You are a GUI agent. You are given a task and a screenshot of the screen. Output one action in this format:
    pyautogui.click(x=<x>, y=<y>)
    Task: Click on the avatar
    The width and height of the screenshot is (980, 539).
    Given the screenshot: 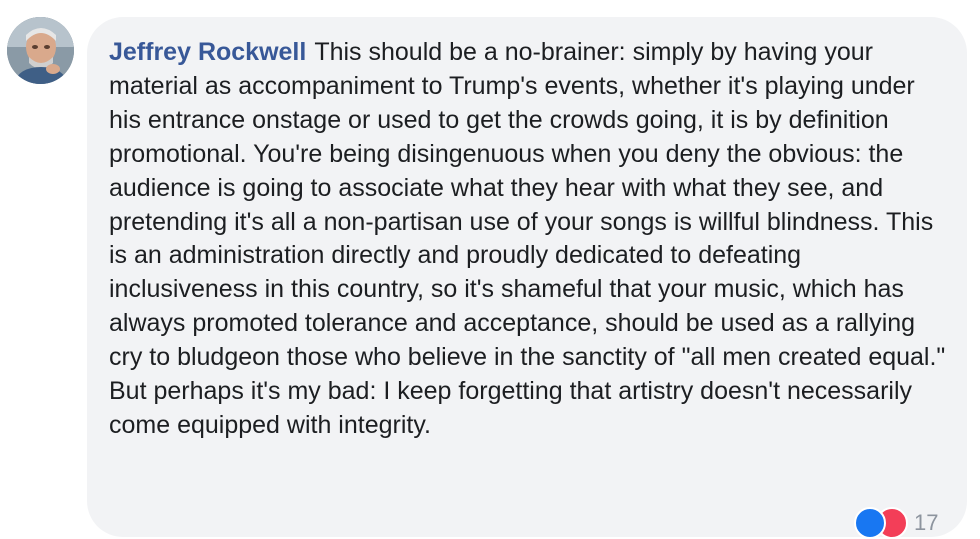 What is the action you would take?
    pyautogui.click(x=40, y=50)
    